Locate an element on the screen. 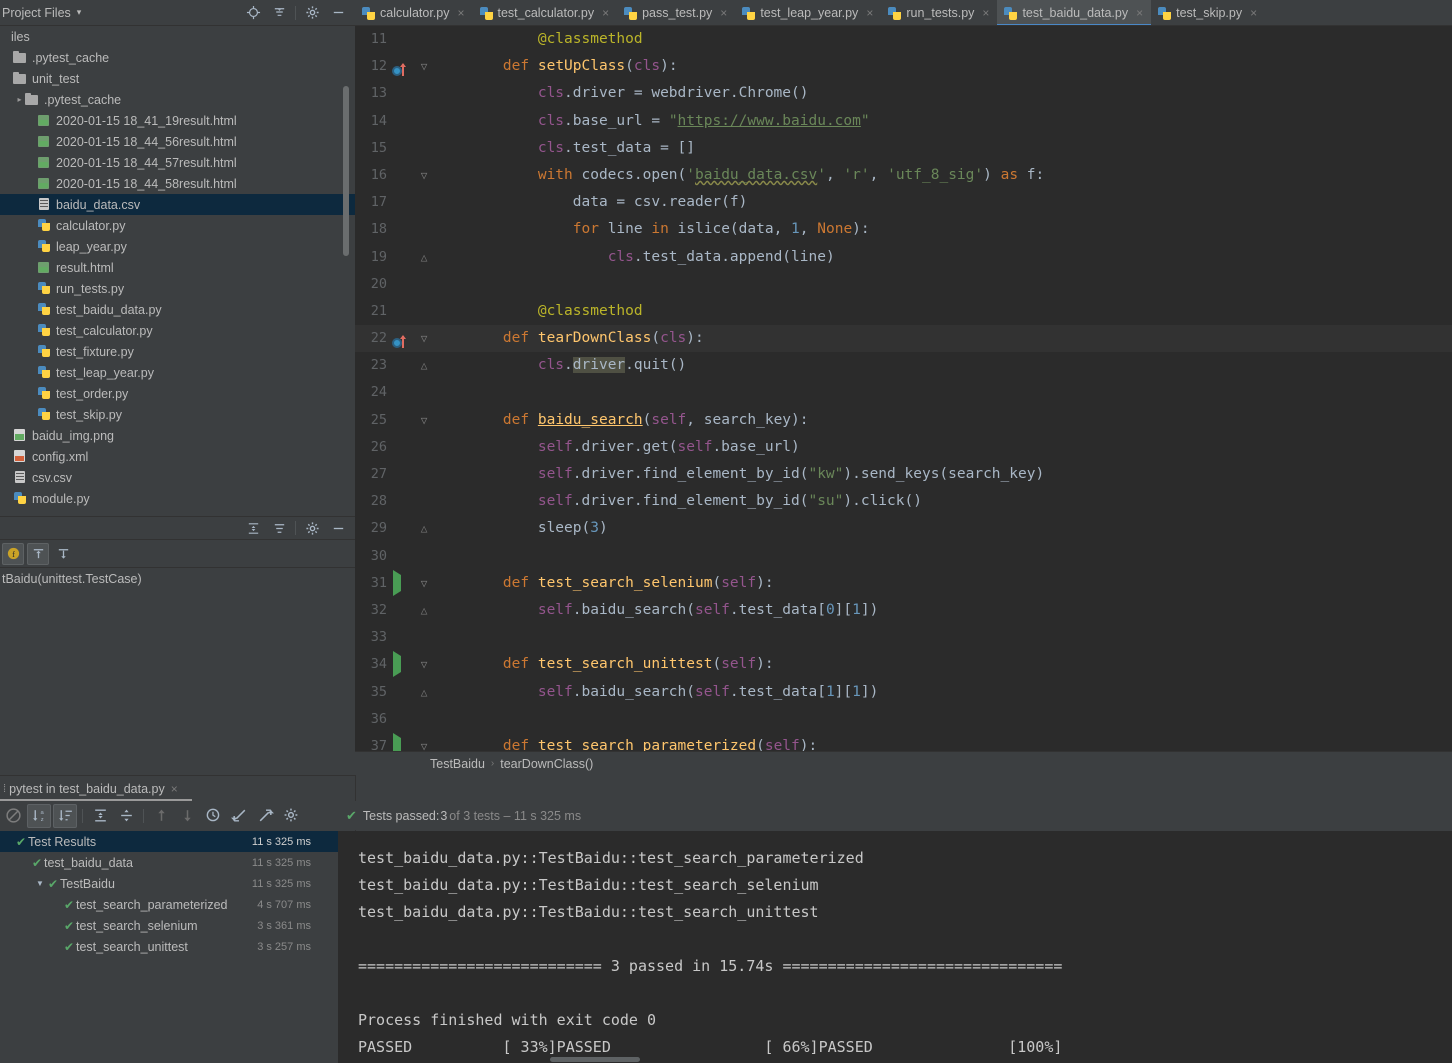 This screenshot has height=1063, width=1452. expand-arrow-icon: ▼ is located at coordinates (40, 883).